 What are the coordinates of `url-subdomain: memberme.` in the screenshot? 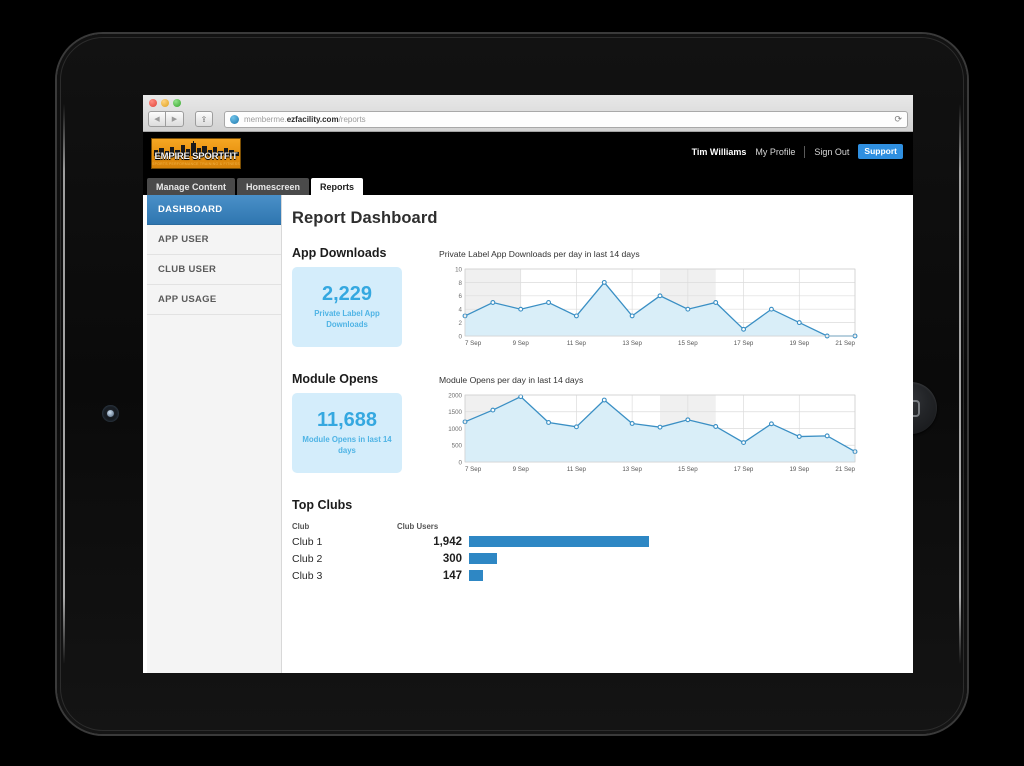 It's located at (265, 119).